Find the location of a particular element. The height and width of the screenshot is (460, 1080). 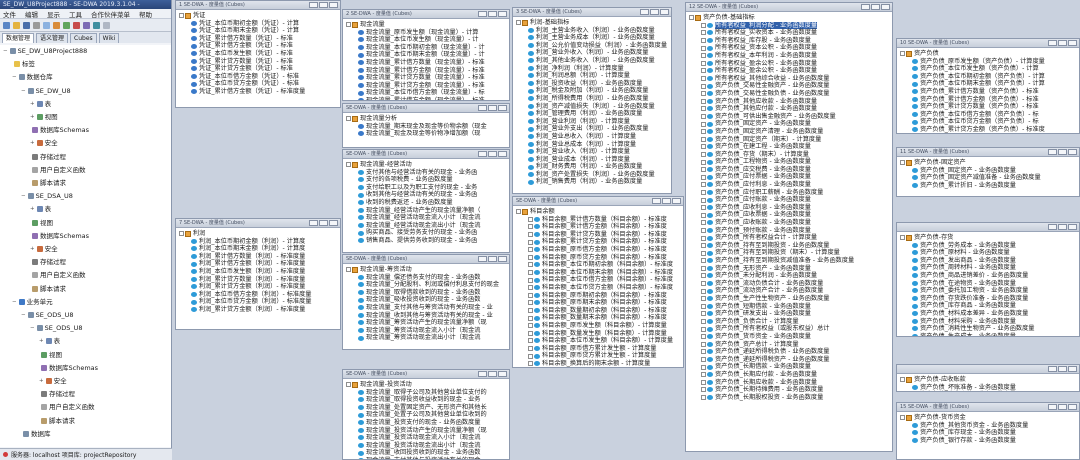

measure-item: 利润_所得税费用（利润）- 业务函数度量 is located at coordinates (593, 99).